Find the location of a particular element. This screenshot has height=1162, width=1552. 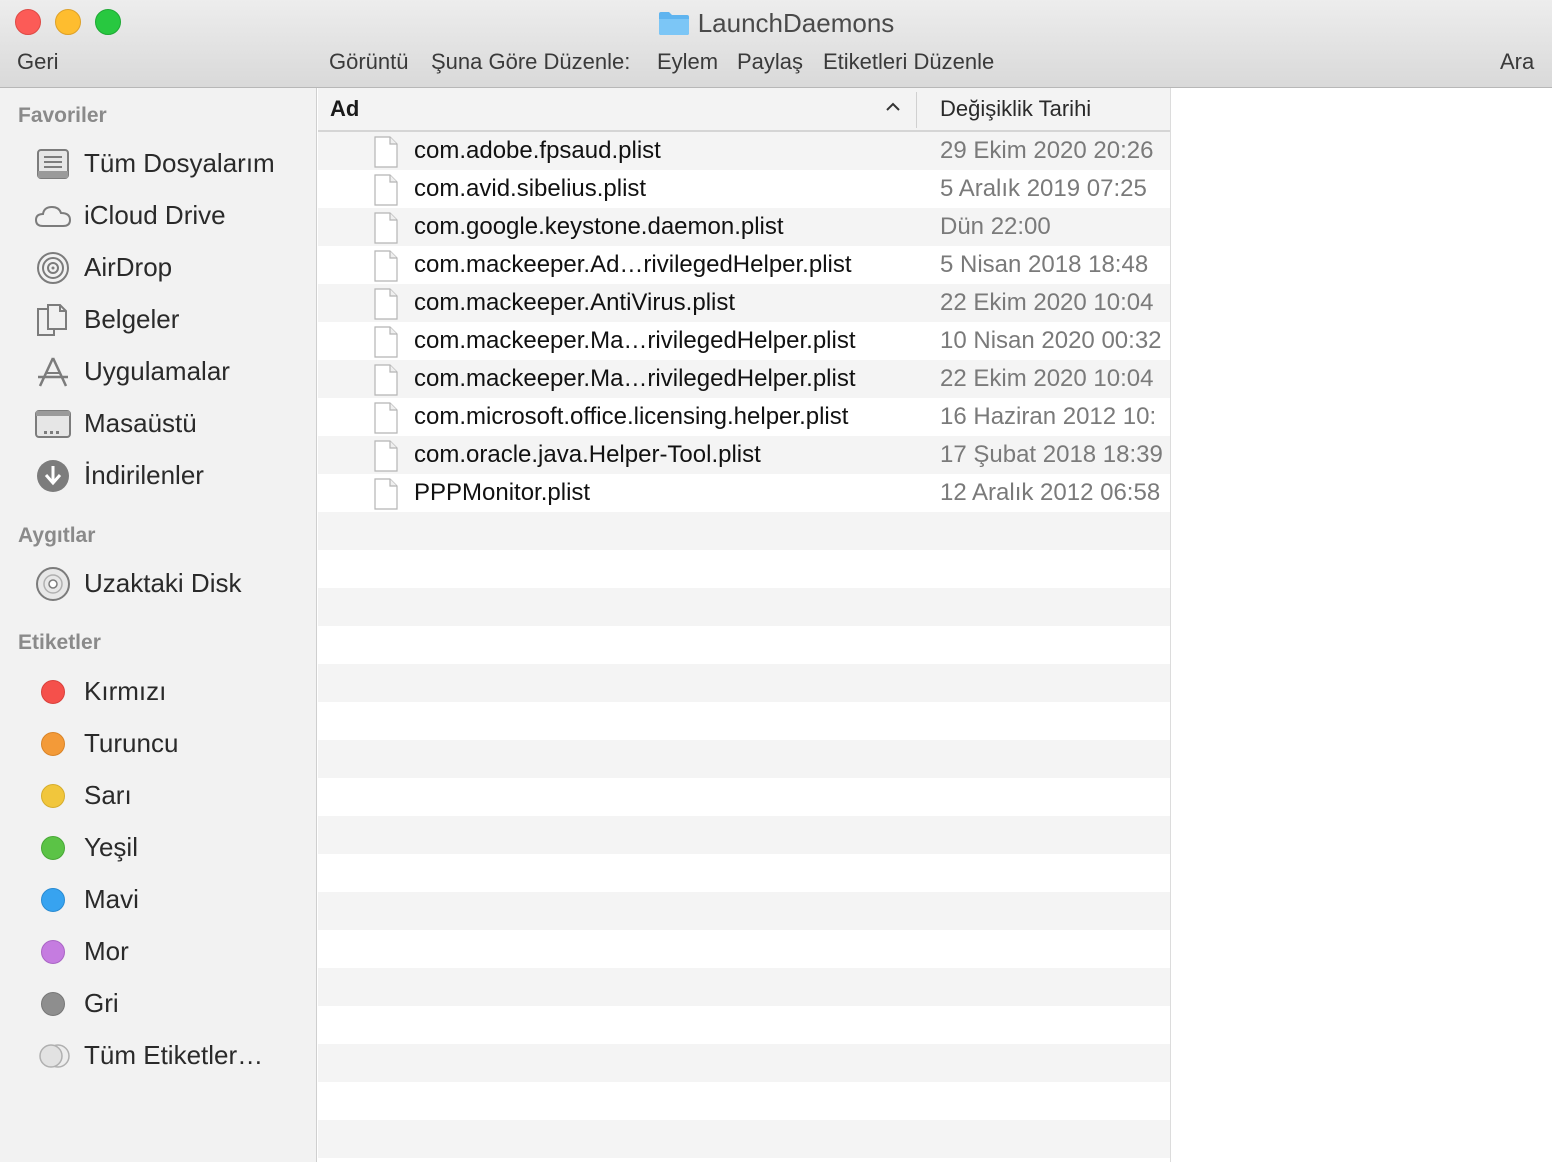

sidebar-item-tag-red: Kırmızı is located at coordinates (158, 691).